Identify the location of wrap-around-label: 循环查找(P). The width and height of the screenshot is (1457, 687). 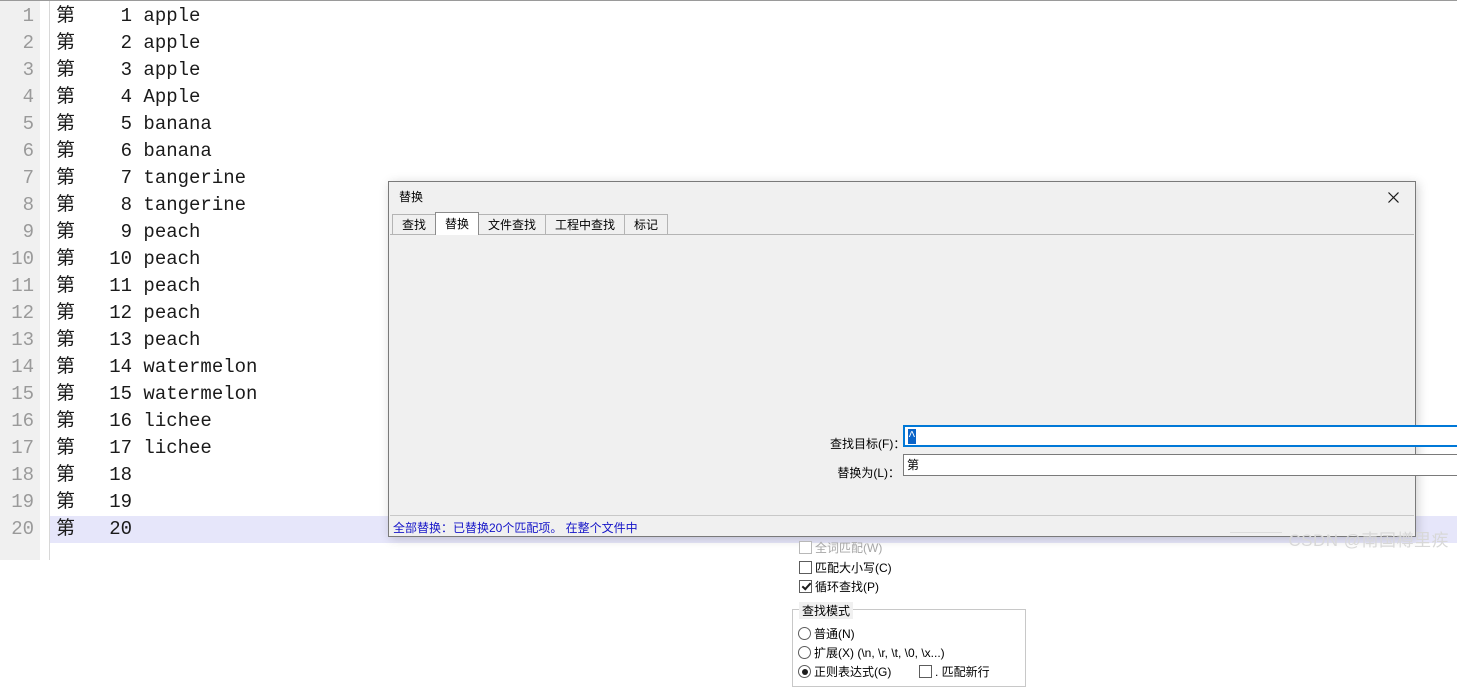
(847, 587).